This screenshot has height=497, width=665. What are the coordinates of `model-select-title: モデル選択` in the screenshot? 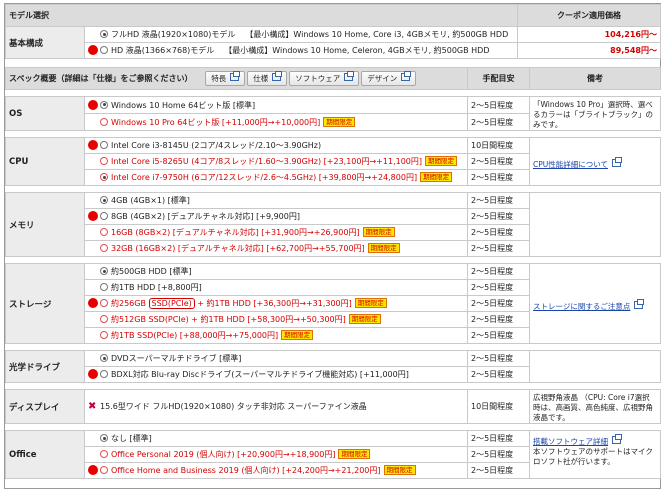 It's located at (261, 15).